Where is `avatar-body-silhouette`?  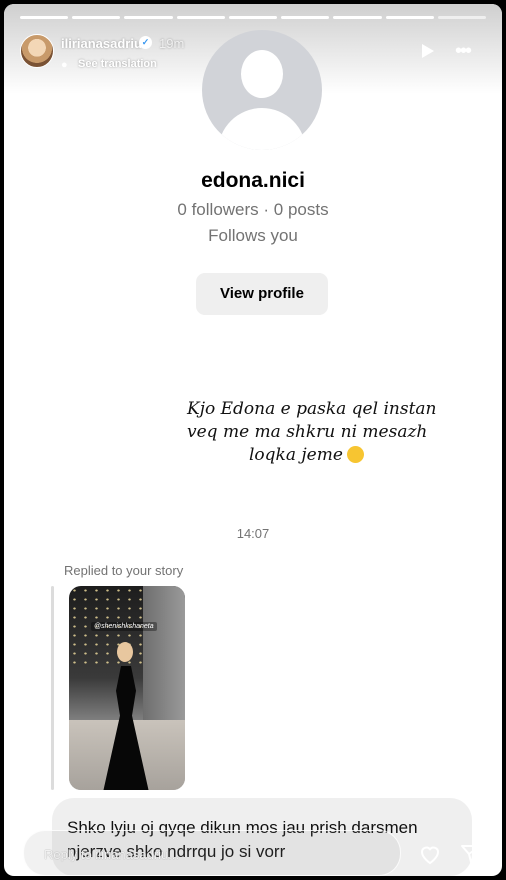 avatar-body-silhouette is located at coordinates (262, 129).